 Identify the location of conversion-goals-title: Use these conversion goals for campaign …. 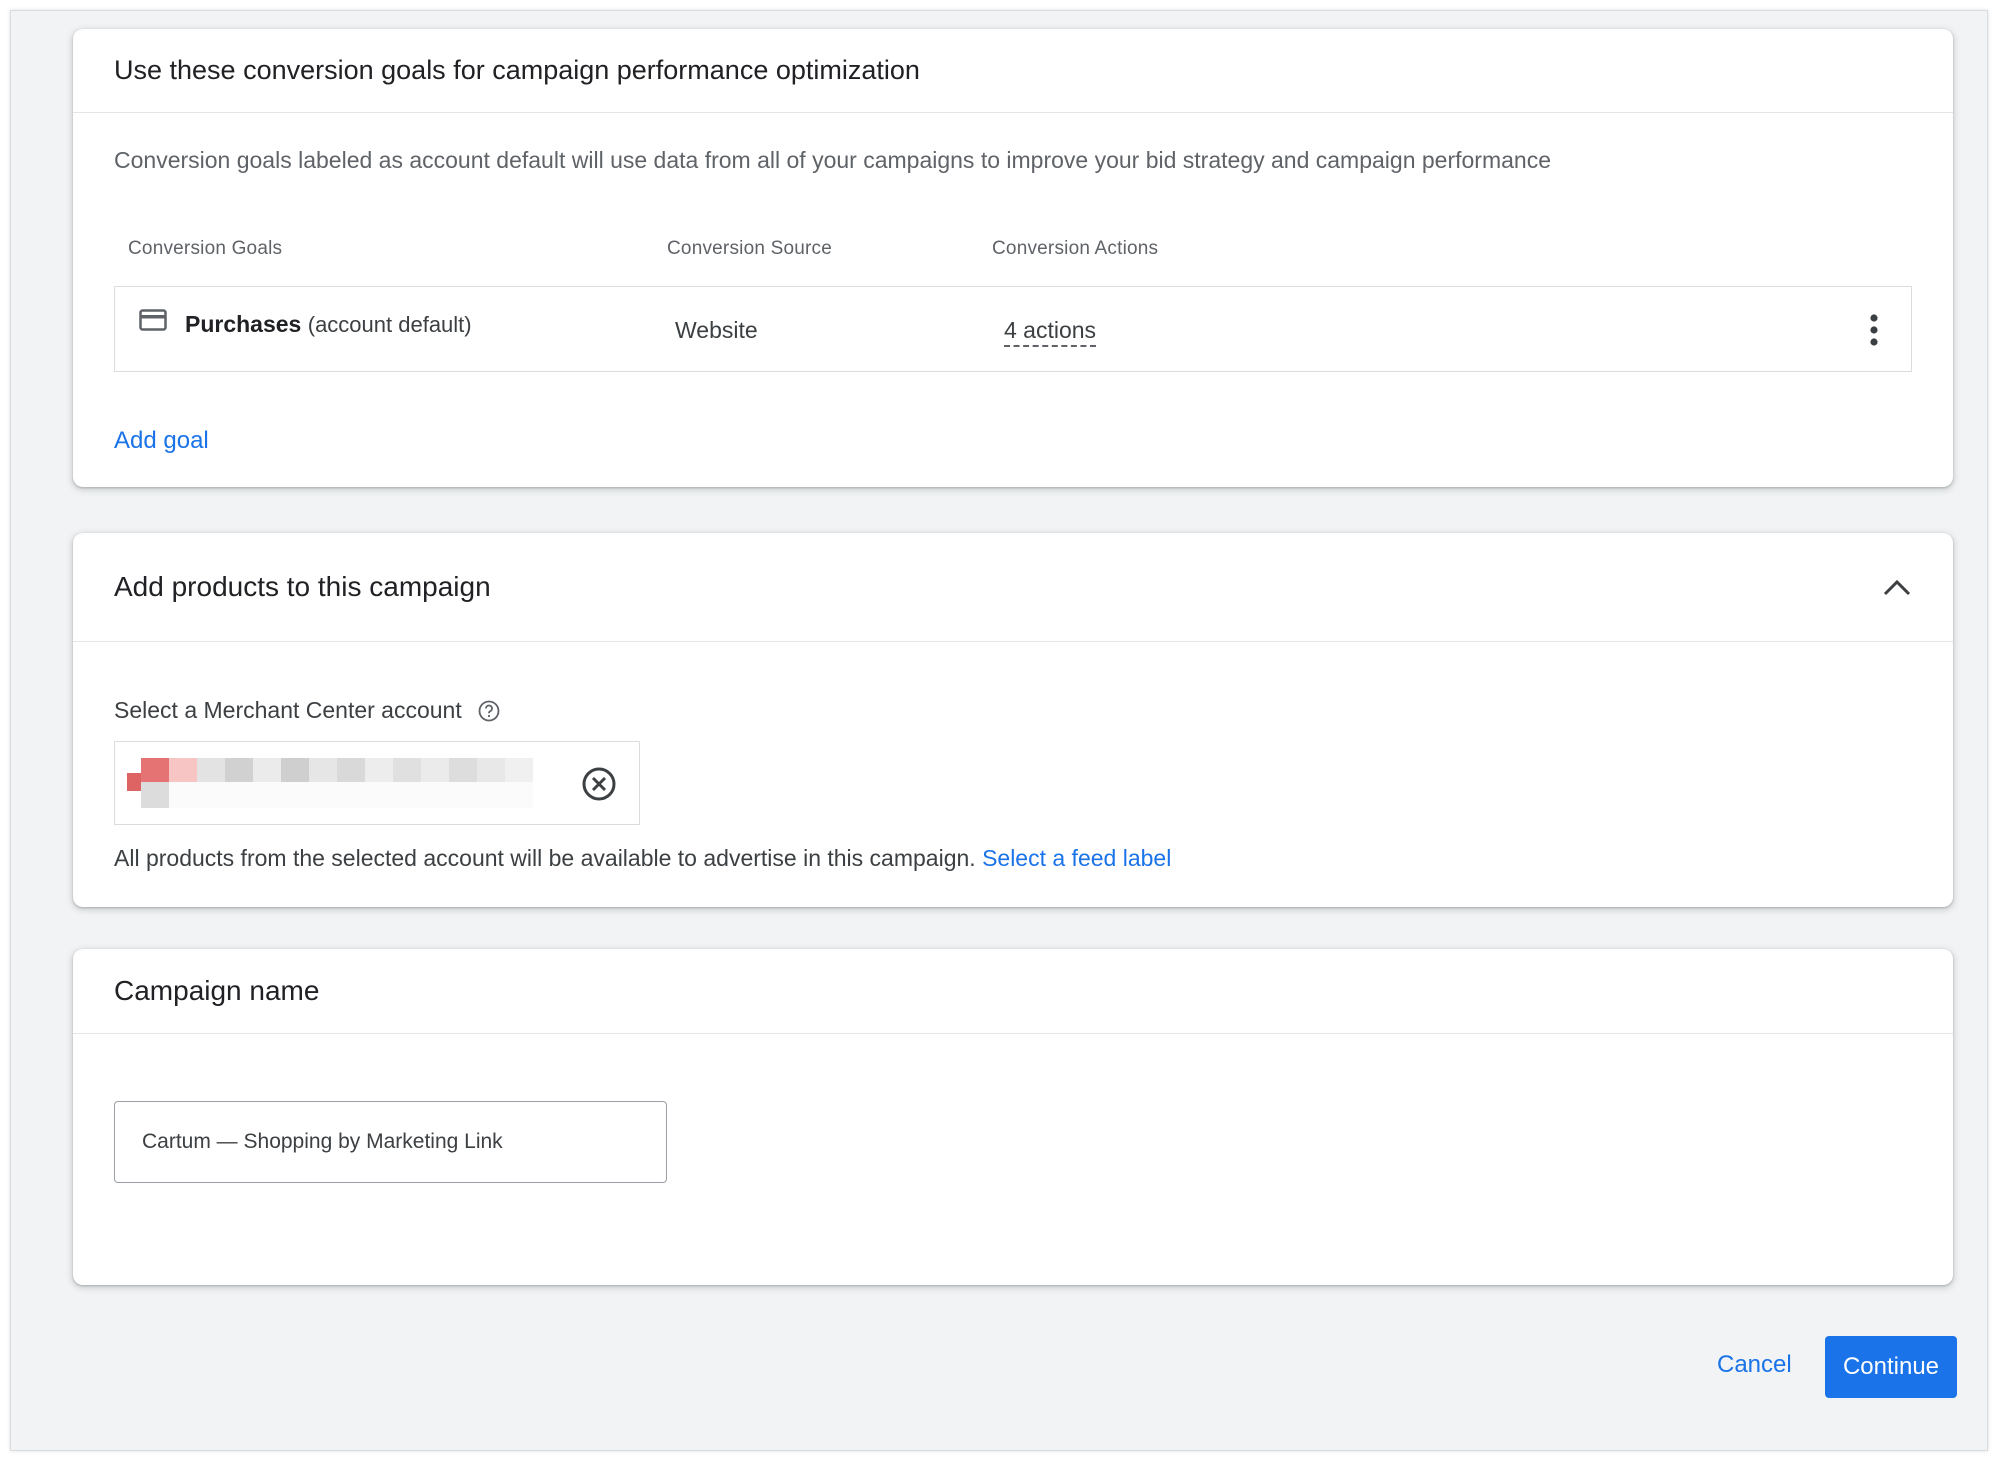
(517, 70).